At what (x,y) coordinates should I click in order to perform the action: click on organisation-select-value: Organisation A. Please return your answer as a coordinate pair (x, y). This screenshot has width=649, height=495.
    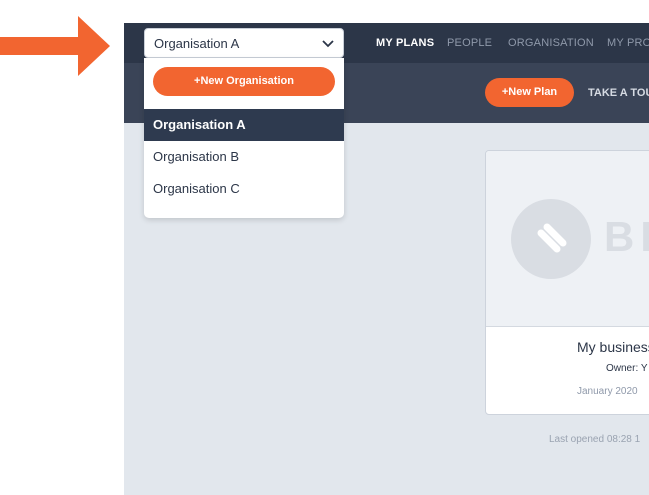
    Looking at the image, I should click on (197, 43).